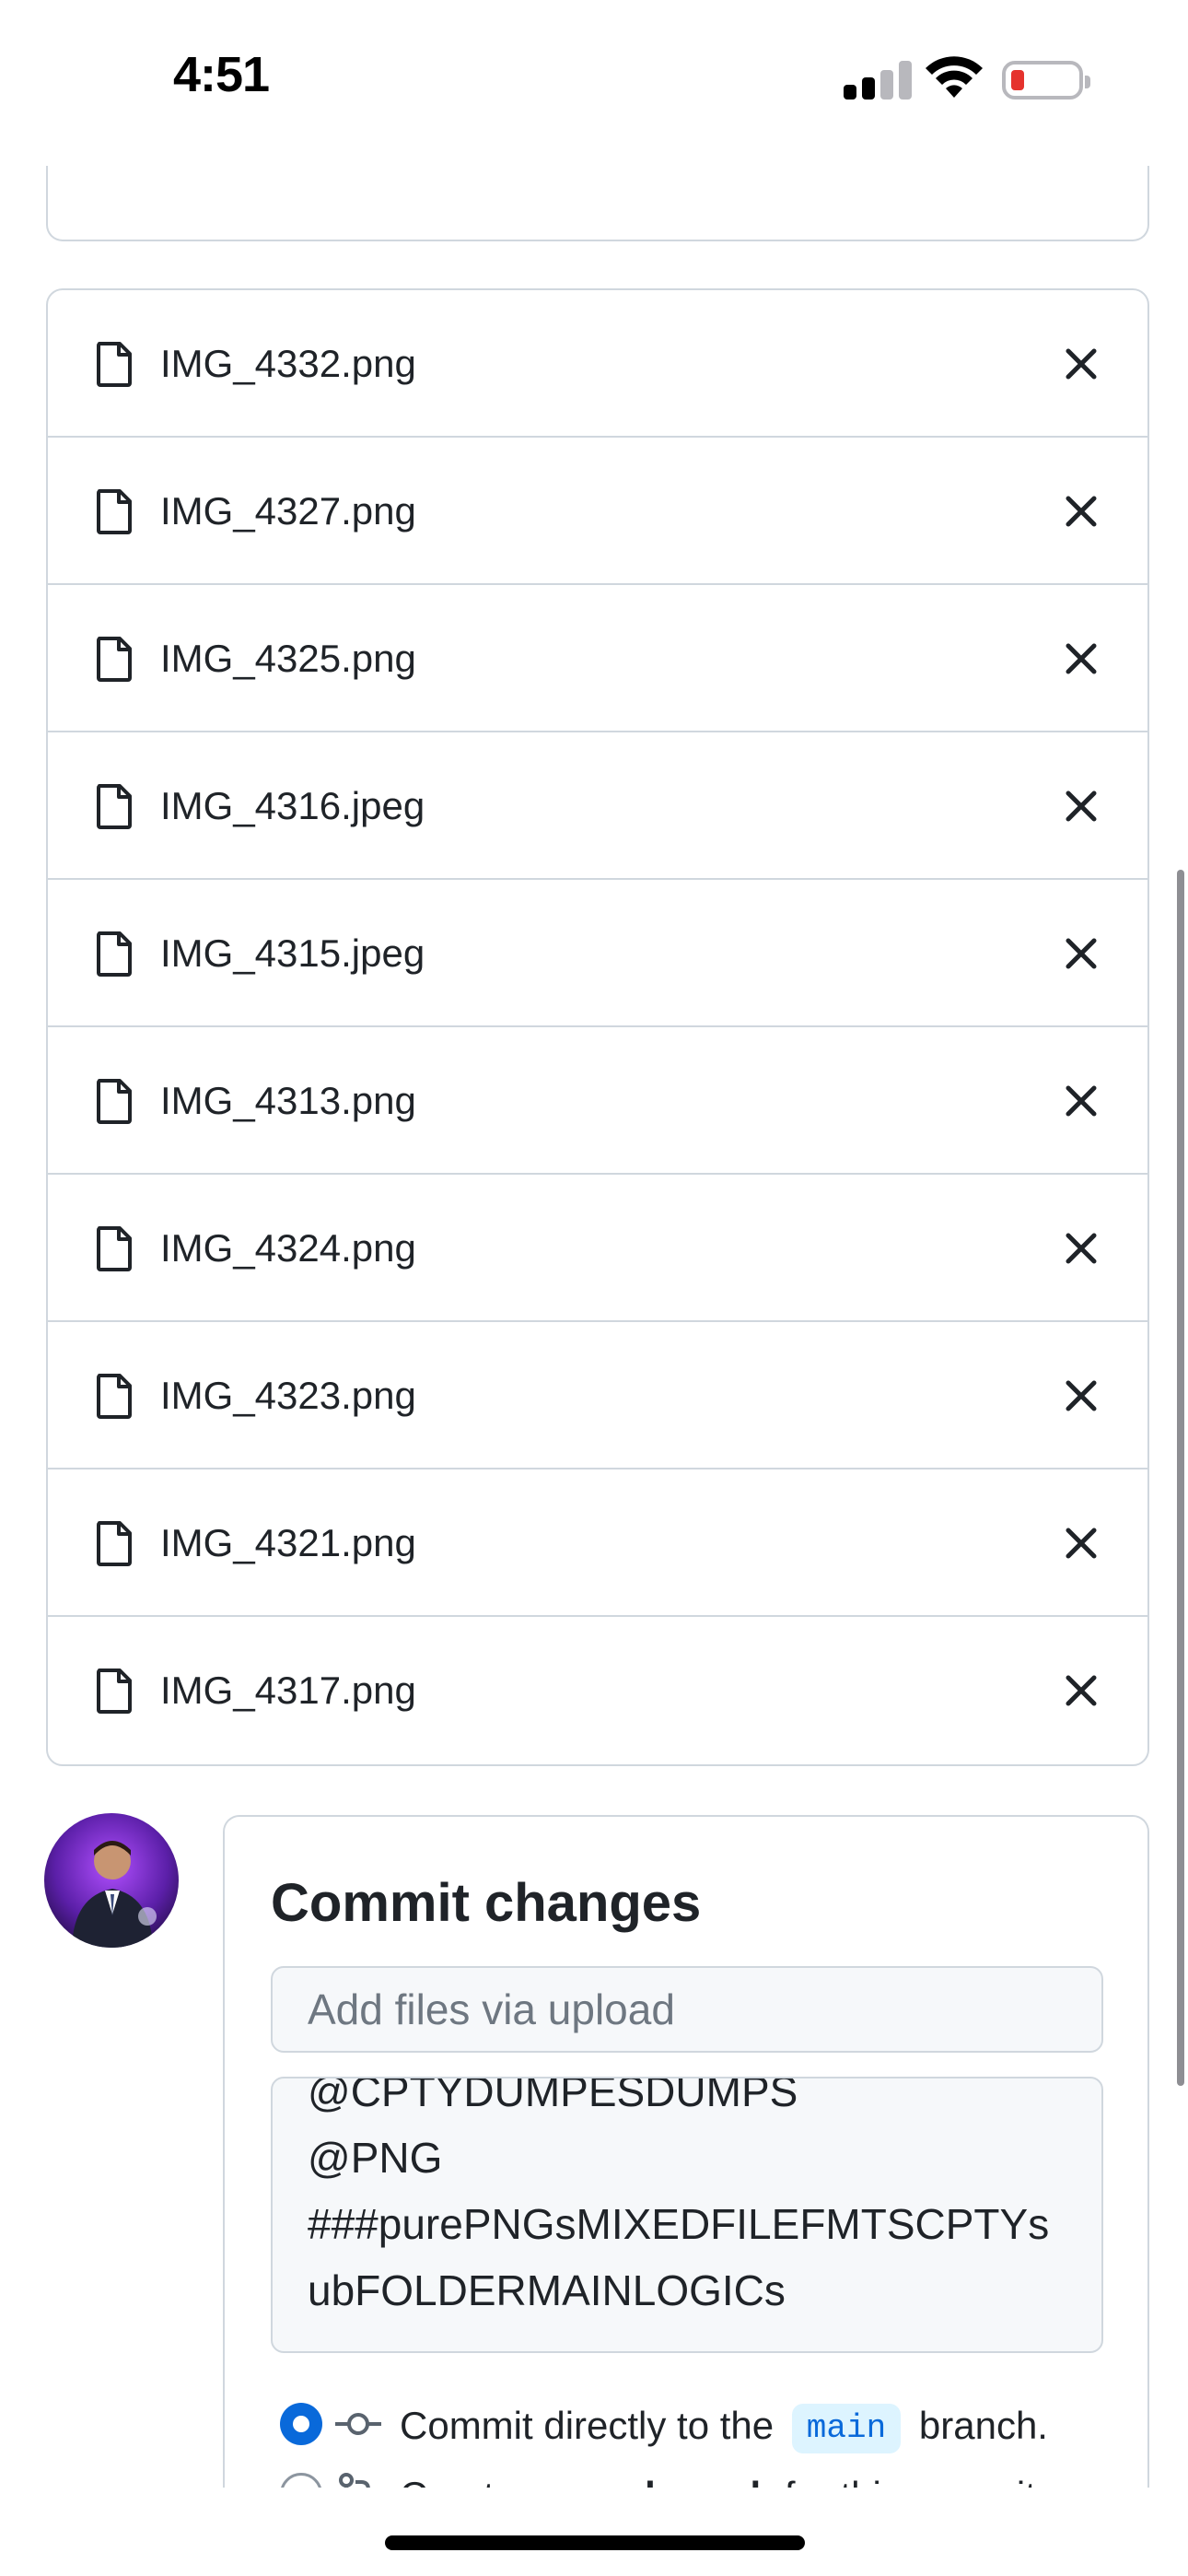  Describe the element at coordinates (288, 511) in the screenshot. I see `file-name: IMG_4327.png` at that location.